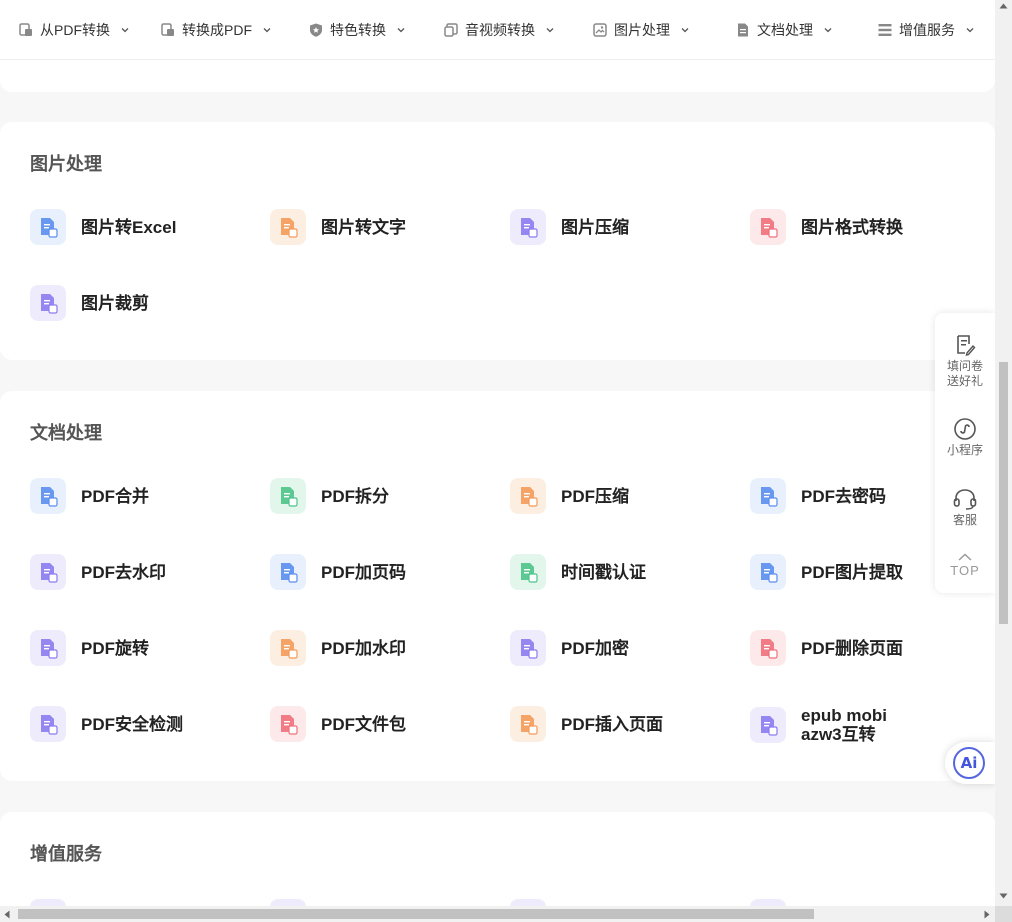  Describe the element at coordinates (844, 725) in the screenshot. I see `tool-label: epub mobi azw3互转` at that location.